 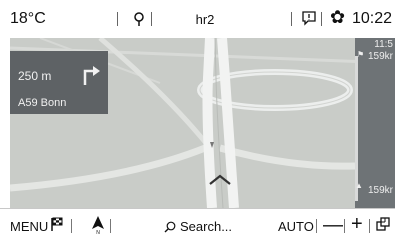 What do you see at coordinates (139, 19) in the screenshot?
I see `phone-icon` at bounding box center [139, 19].